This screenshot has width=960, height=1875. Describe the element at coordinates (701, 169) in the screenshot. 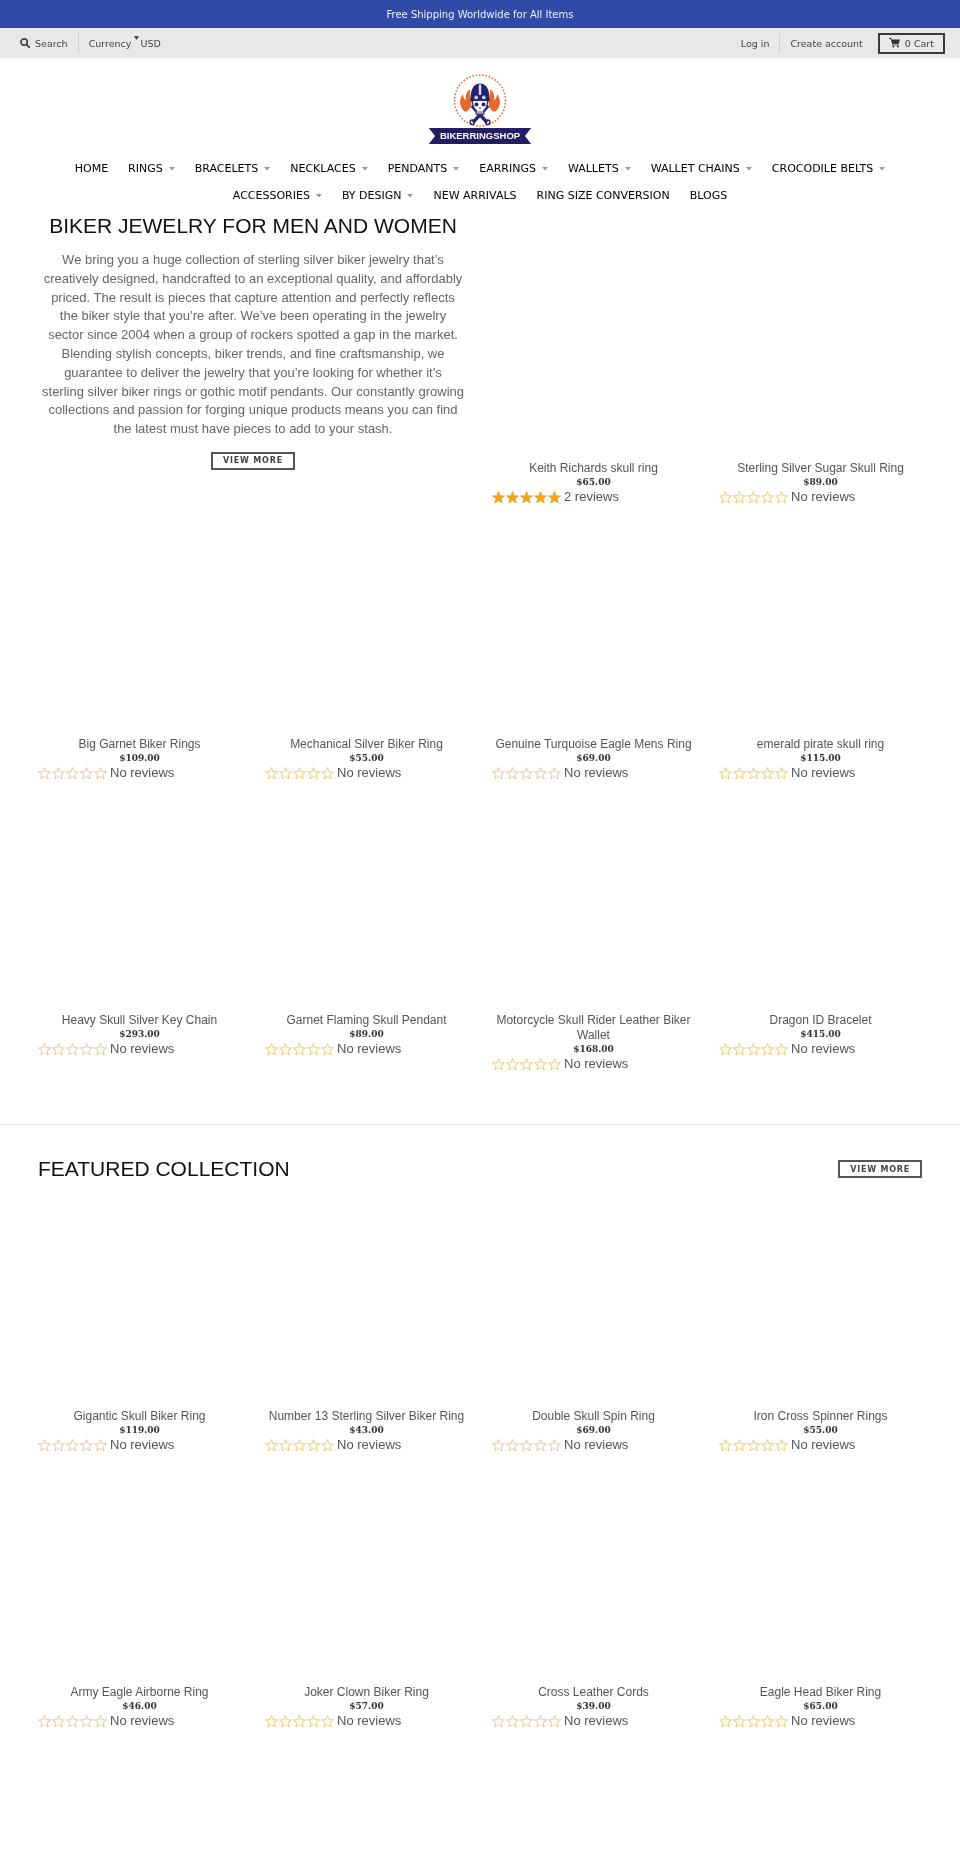

I see `nav-link: WALLET CHAINS` at that location.